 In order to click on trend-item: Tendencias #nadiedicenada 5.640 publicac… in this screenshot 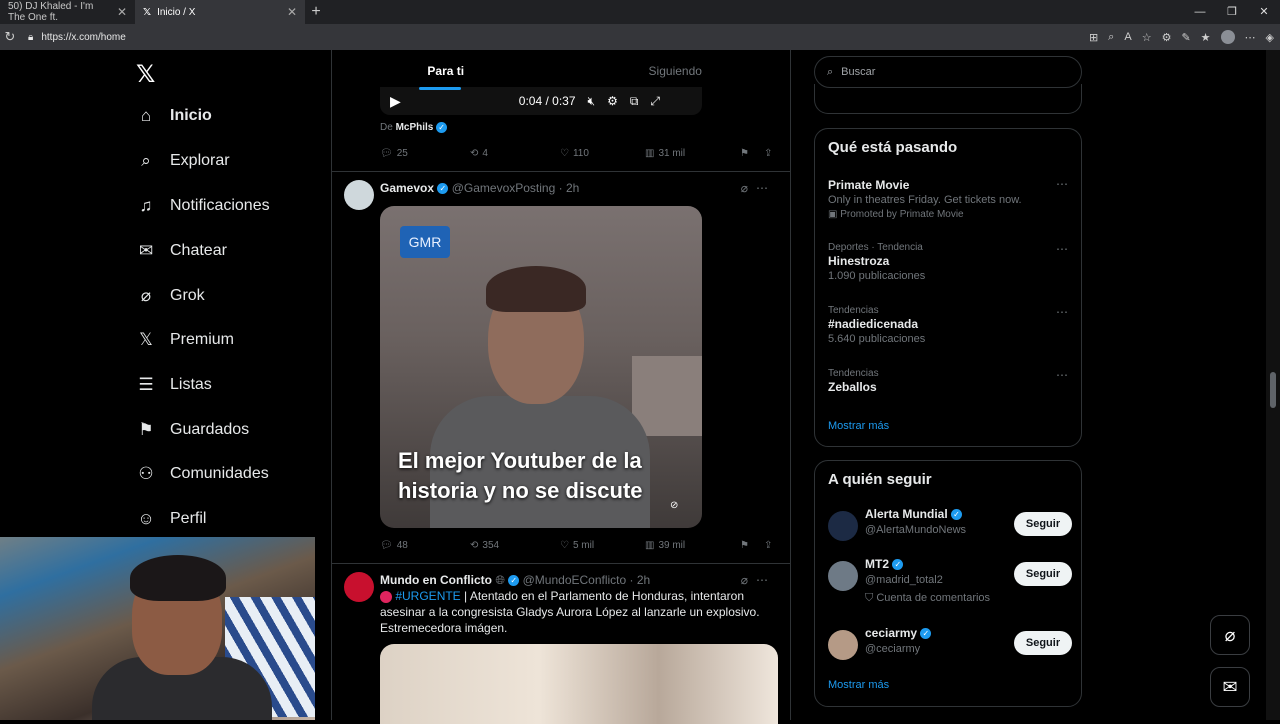, I will do `click(948, 325)`.